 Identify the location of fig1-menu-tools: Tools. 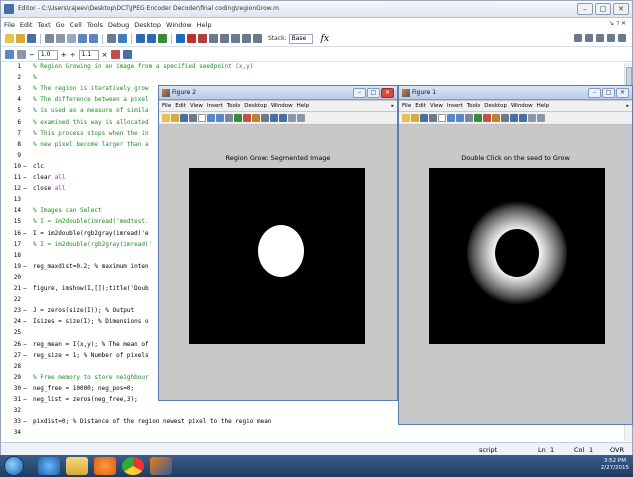
(474, 106).